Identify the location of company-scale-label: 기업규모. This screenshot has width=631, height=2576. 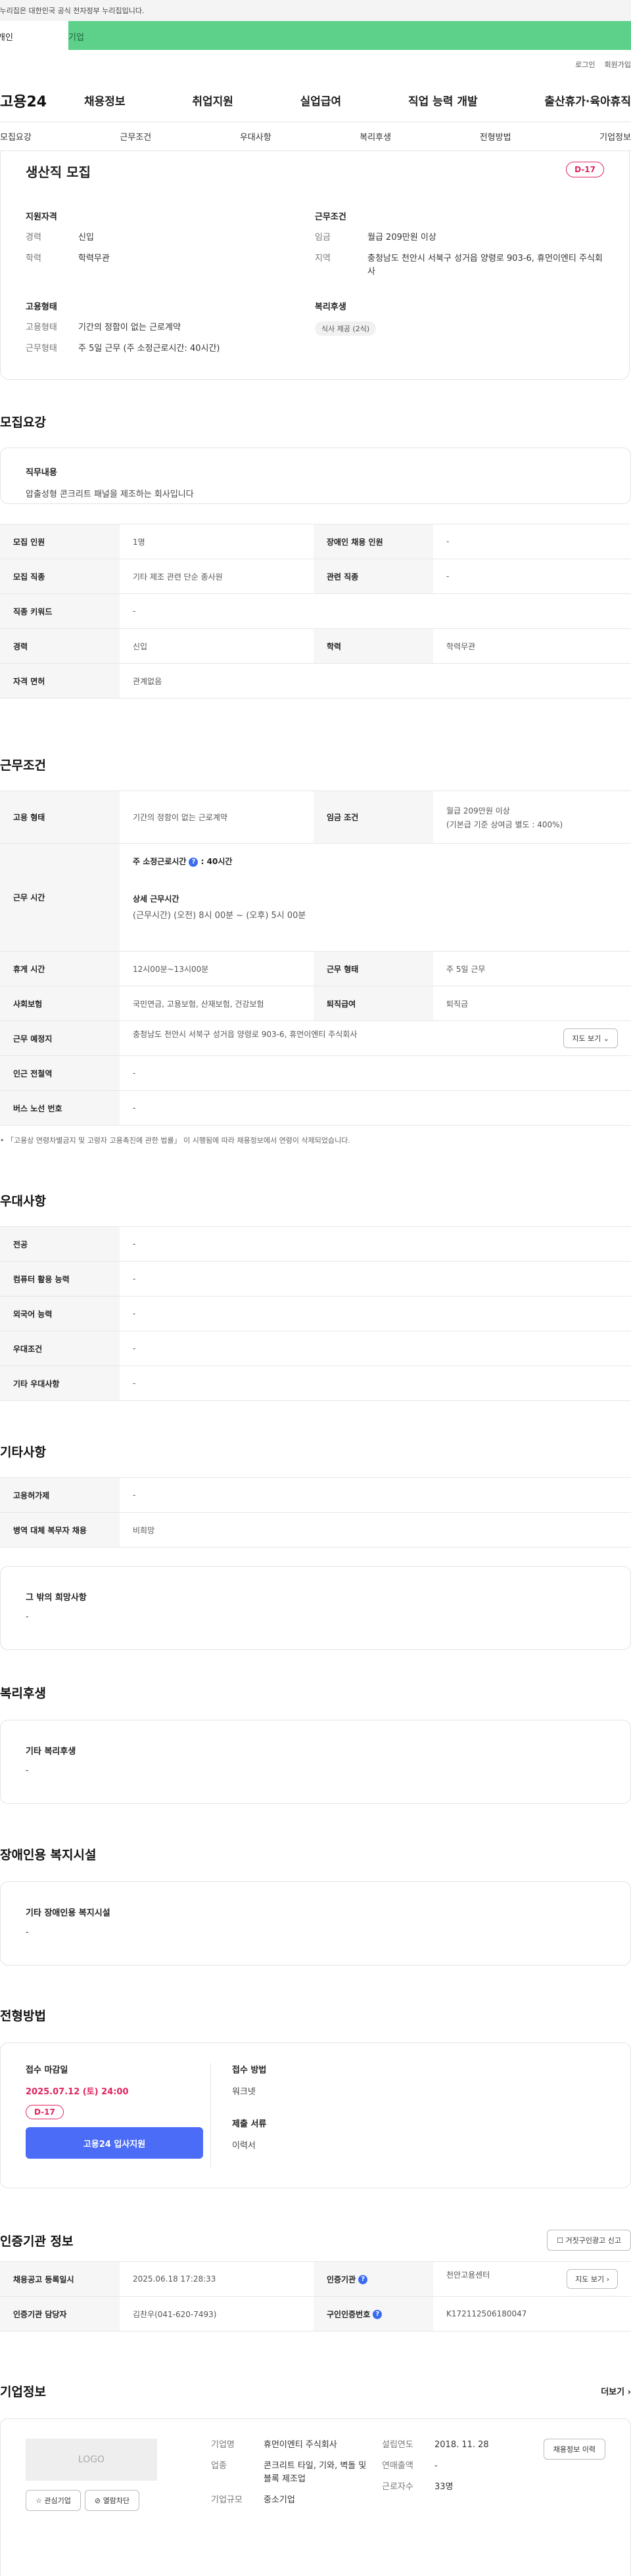
(227, 2500).